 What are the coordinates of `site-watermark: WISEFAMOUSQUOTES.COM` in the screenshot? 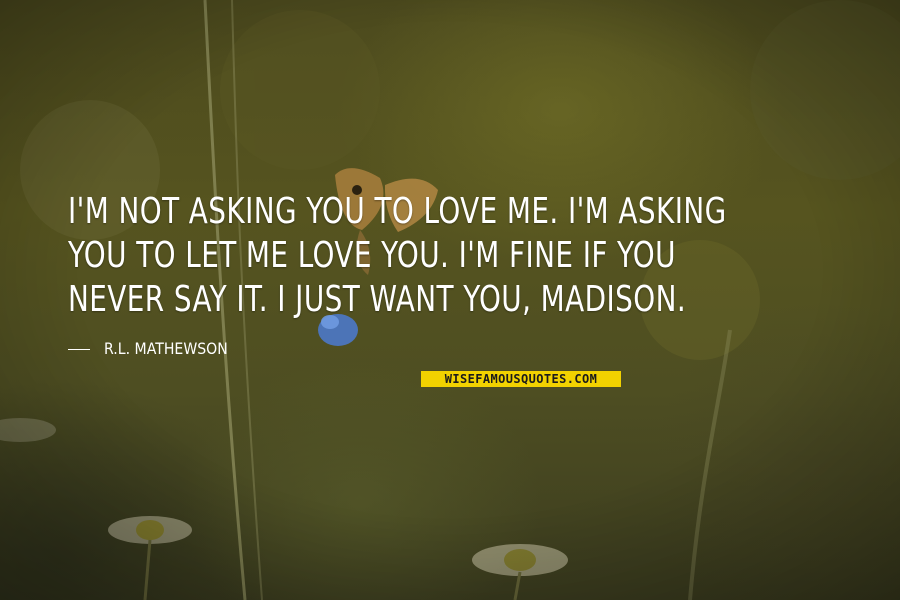 It's located at (521, 379).